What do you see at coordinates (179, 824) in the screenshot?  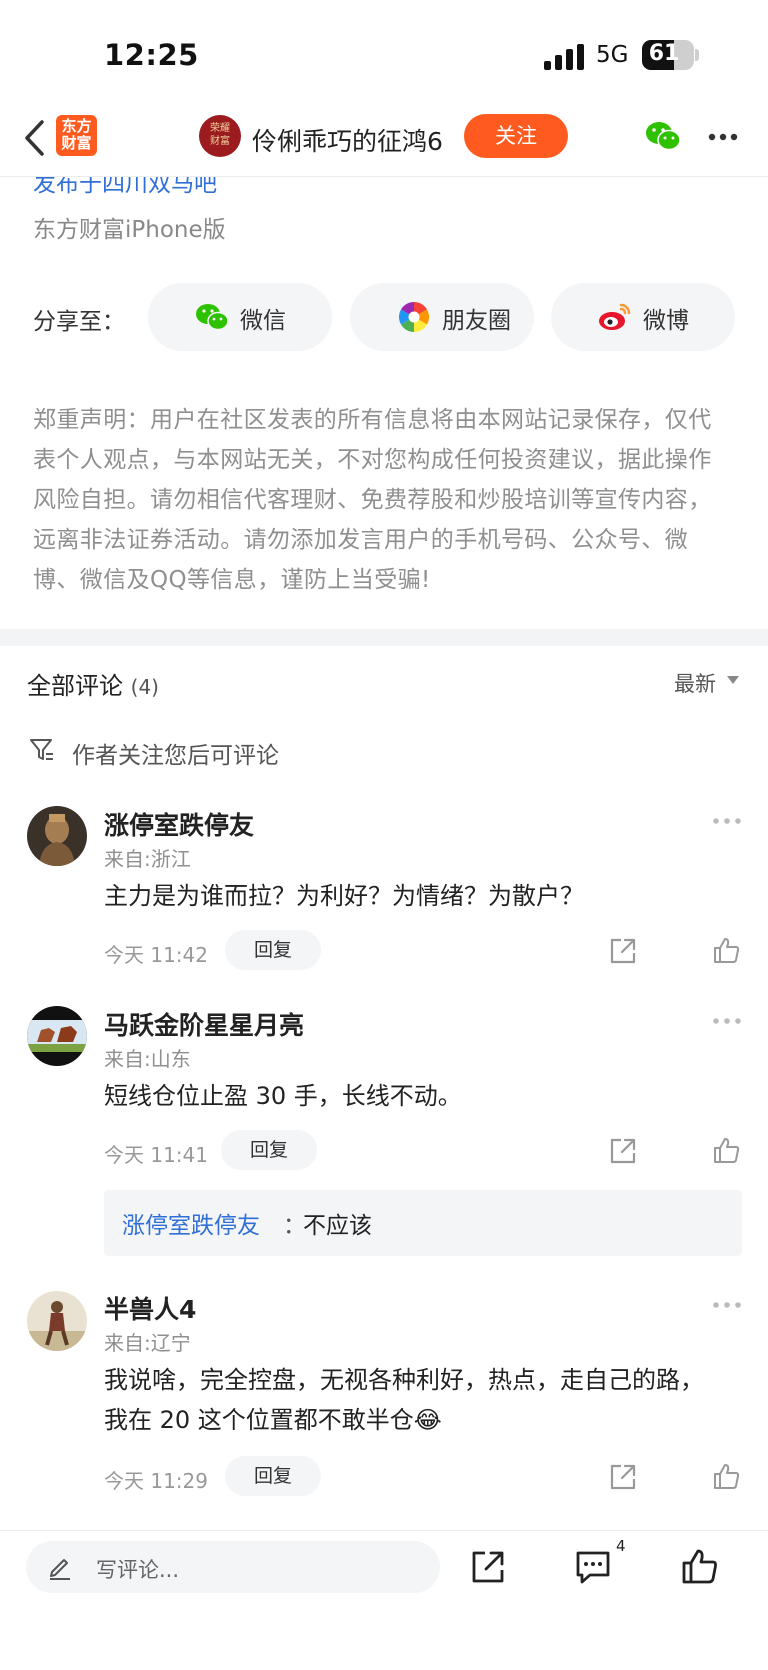 I see `comment-username: 涨停室跌停友` at bounding box center [179, 824].